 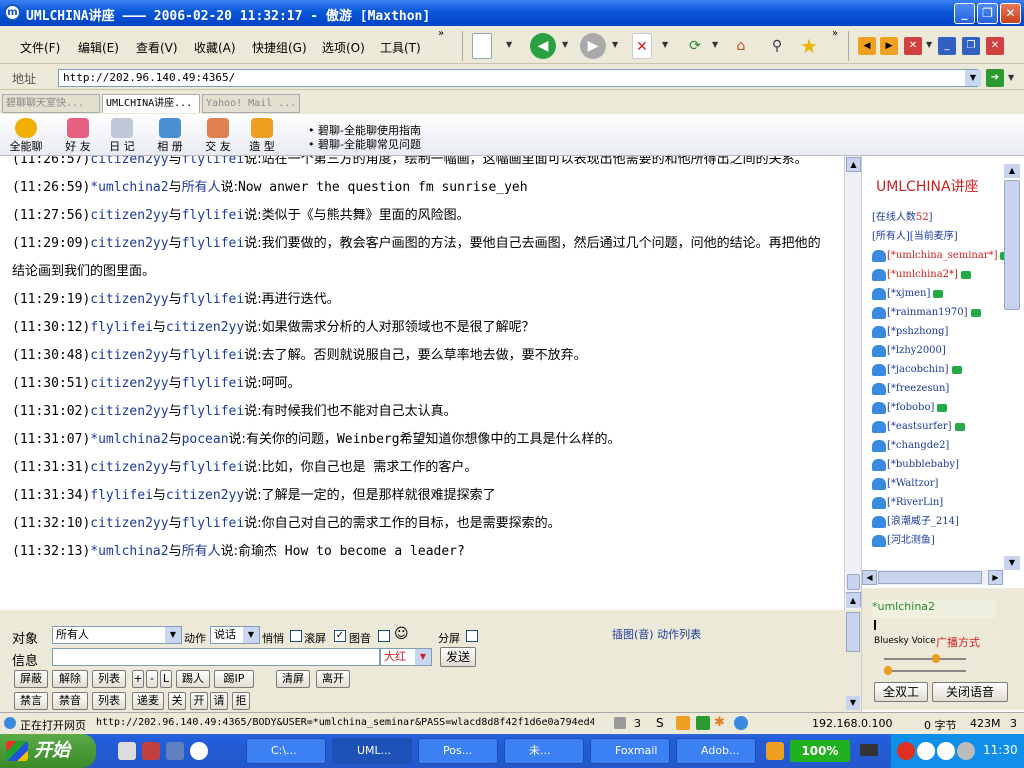 I want to click on close-voice-button: 关闭语音, so click(x=970, y=692).